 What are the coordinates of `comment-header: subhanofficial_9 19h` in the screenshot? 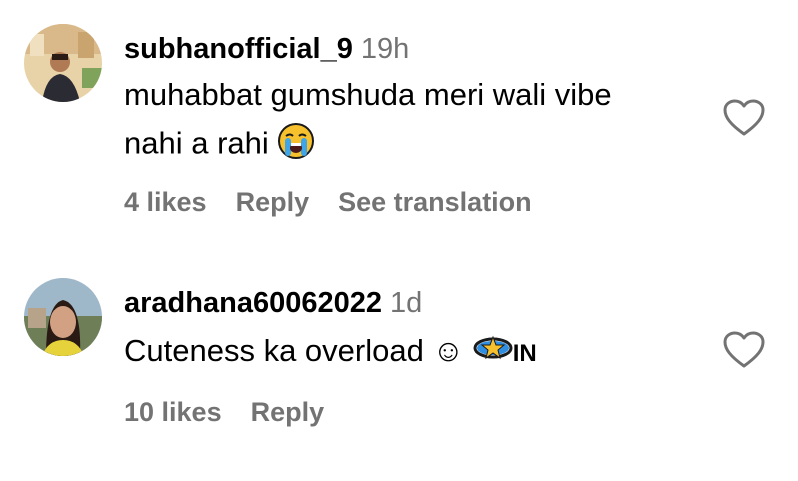 It's located at (266, 49).